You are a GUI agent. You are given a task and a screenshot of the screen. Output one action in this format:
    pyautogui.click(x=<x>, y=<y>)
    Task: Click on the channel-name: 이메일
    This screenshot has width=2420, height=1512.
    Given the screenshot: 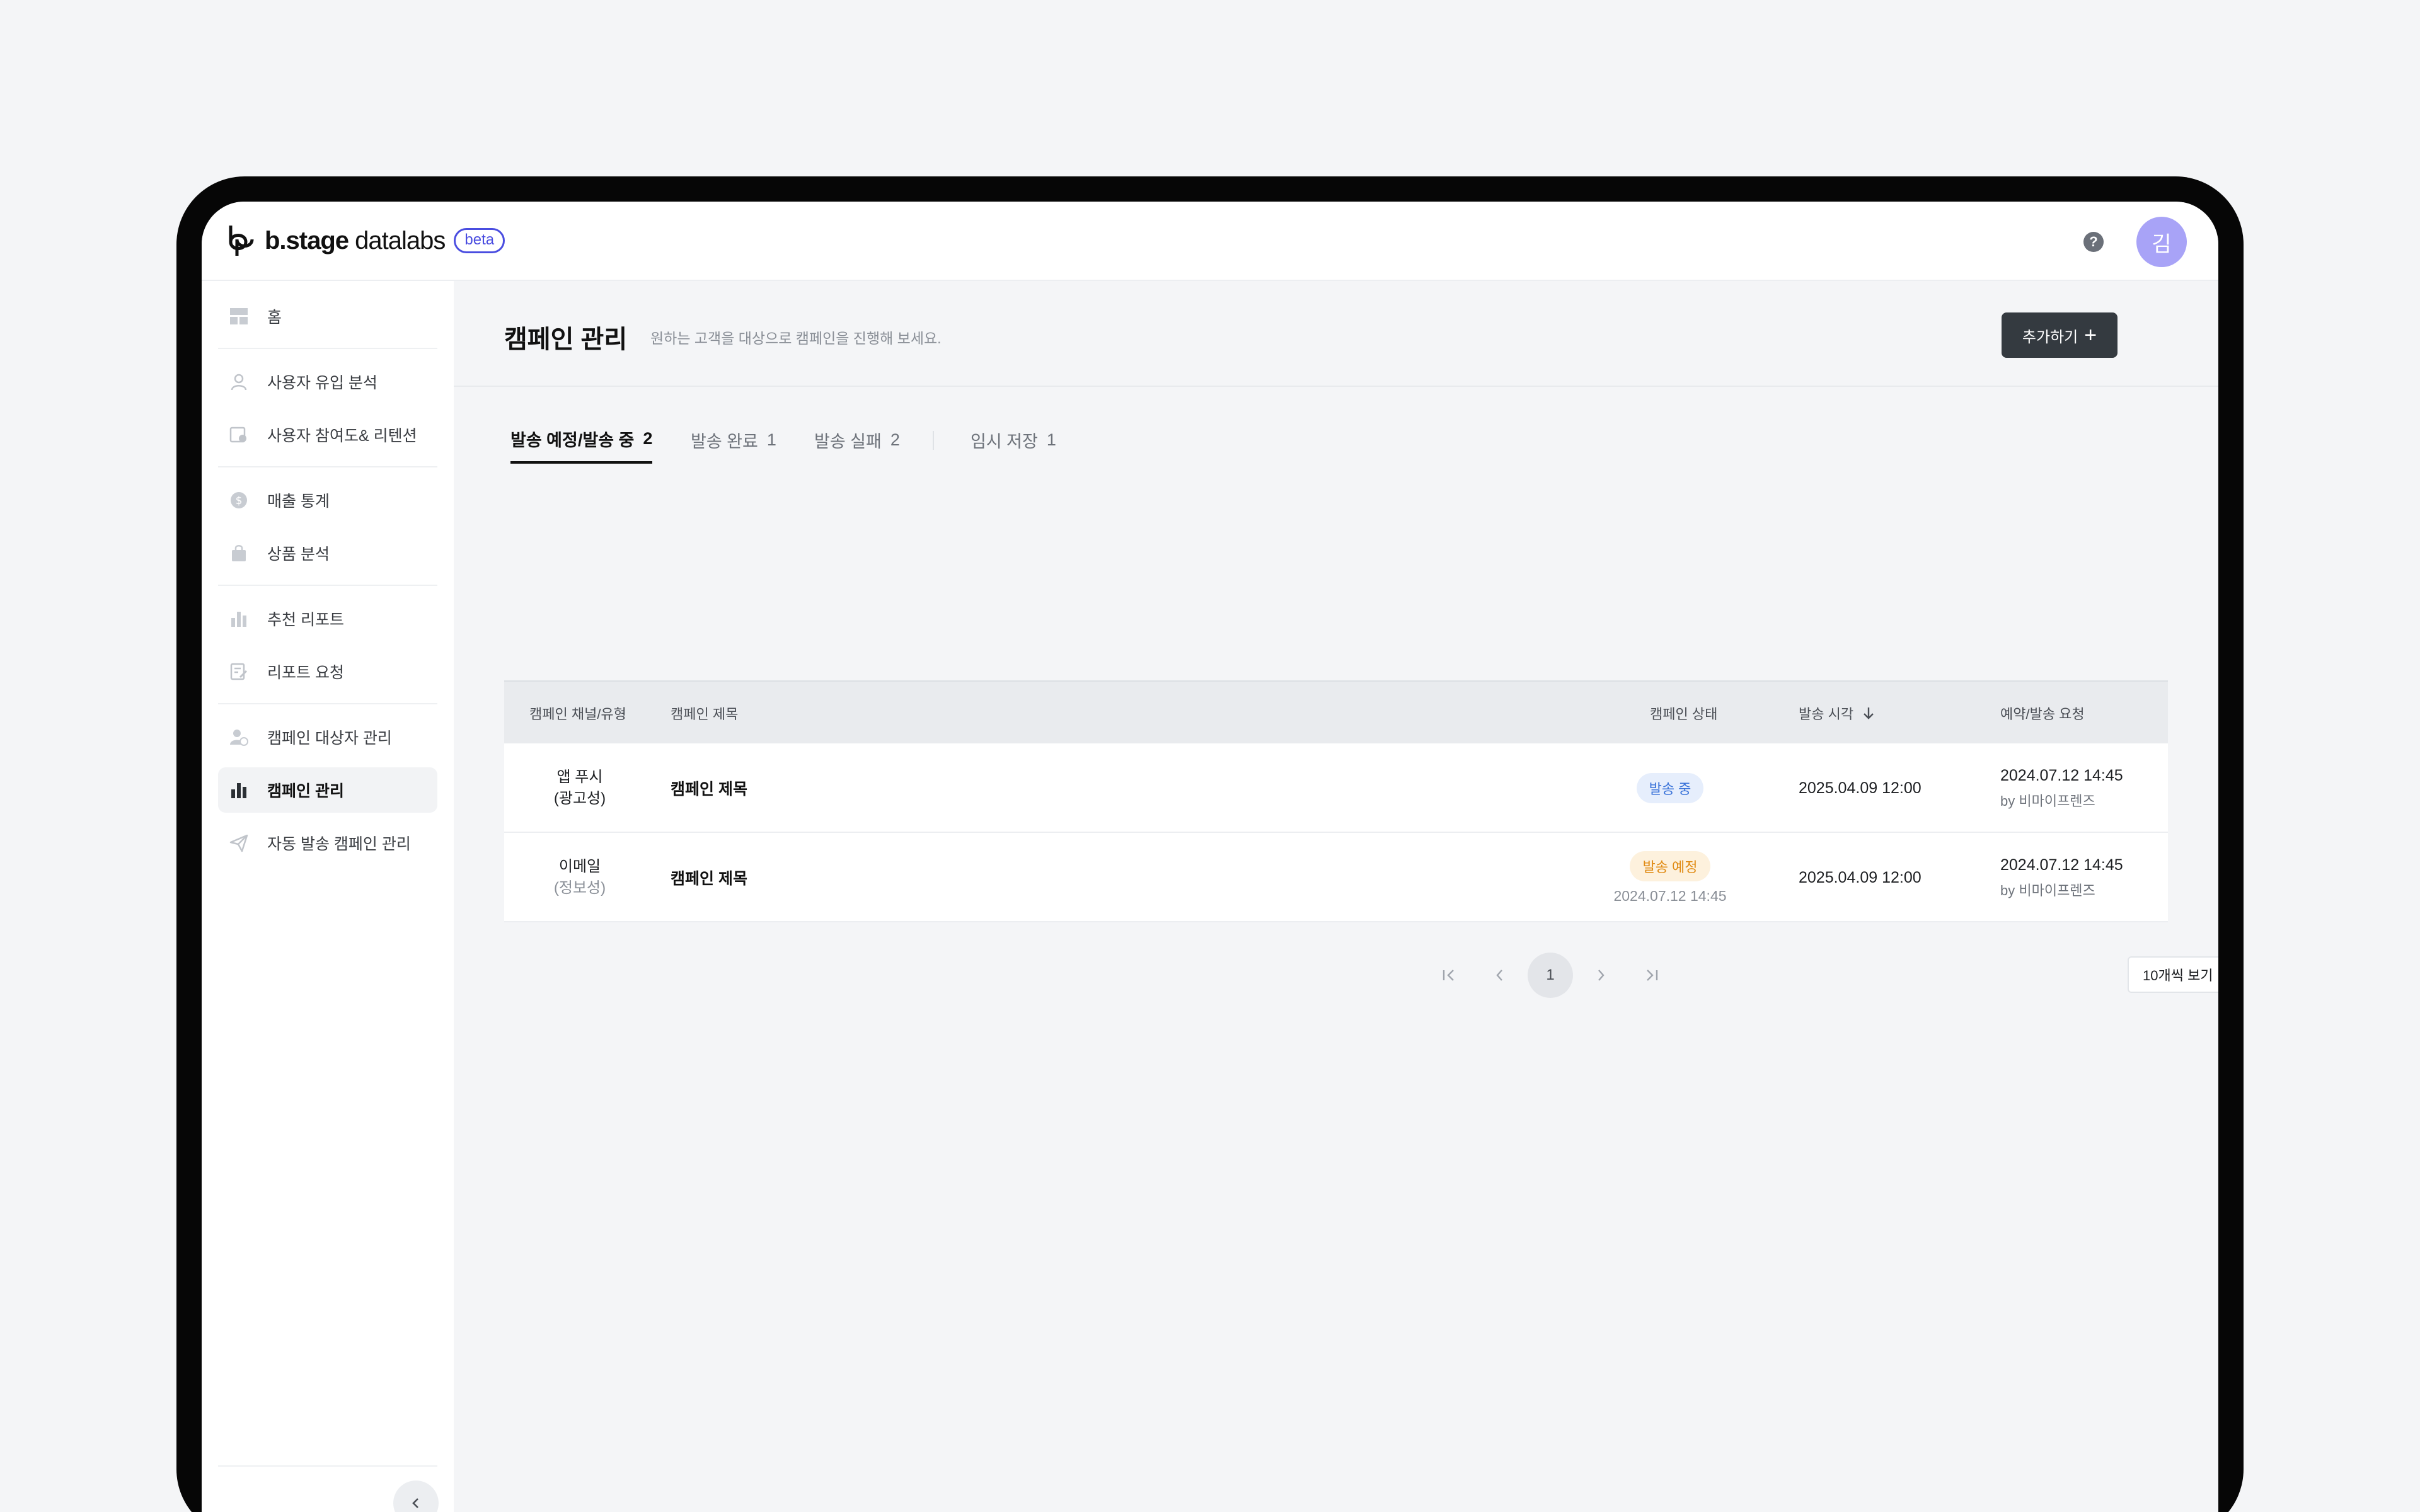 What is the action you would take?
    pyautogui.click(x=579, y=866)
    